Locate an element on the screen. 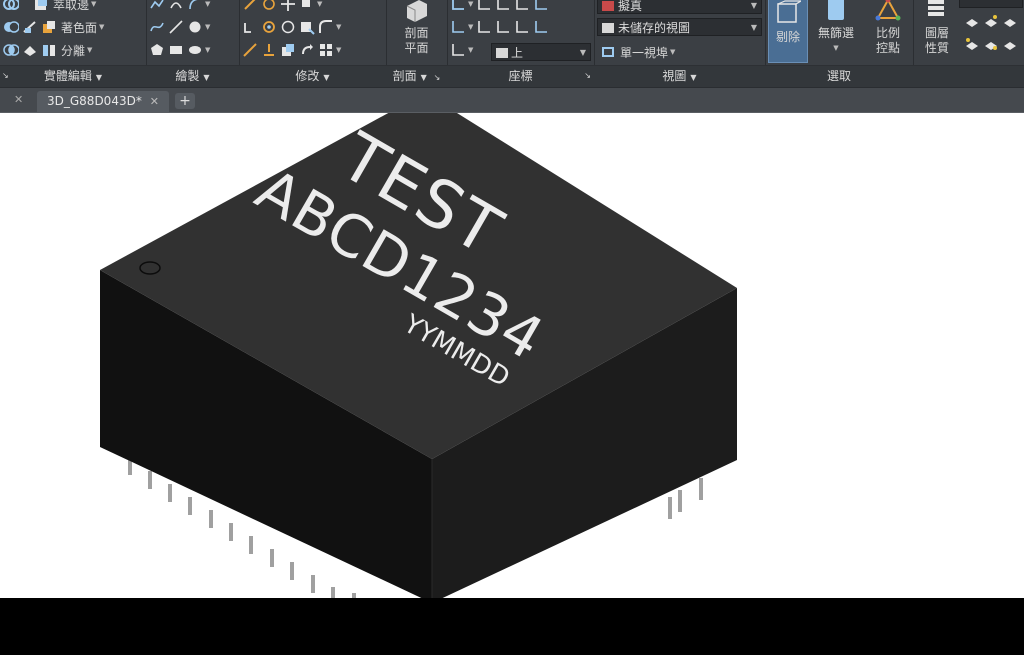 The width and height of the screenshot is (1024, 655). panel-footer-draw: 繪製 ▼ is located at coordinates (192, 76).